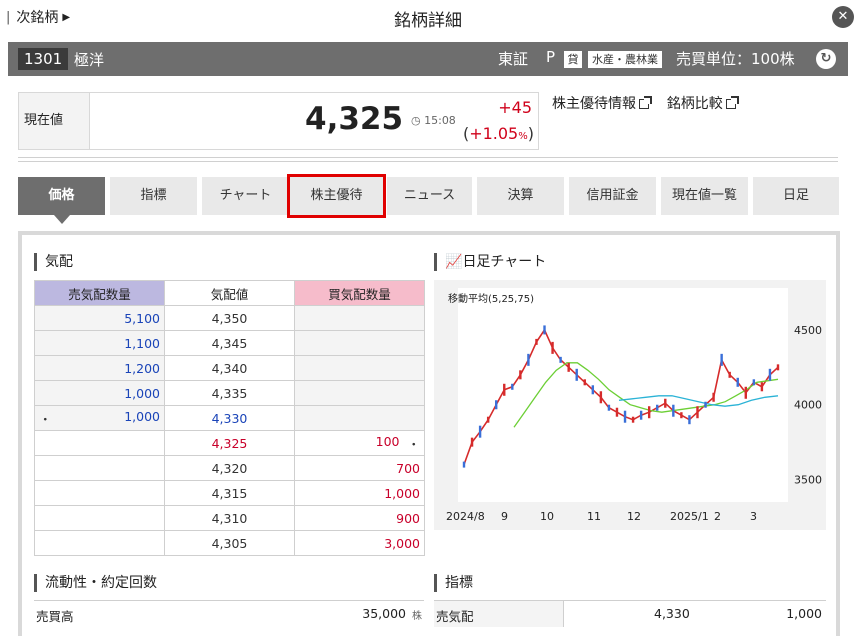  I want to click on tab-price: 価格, so click(61, 200).